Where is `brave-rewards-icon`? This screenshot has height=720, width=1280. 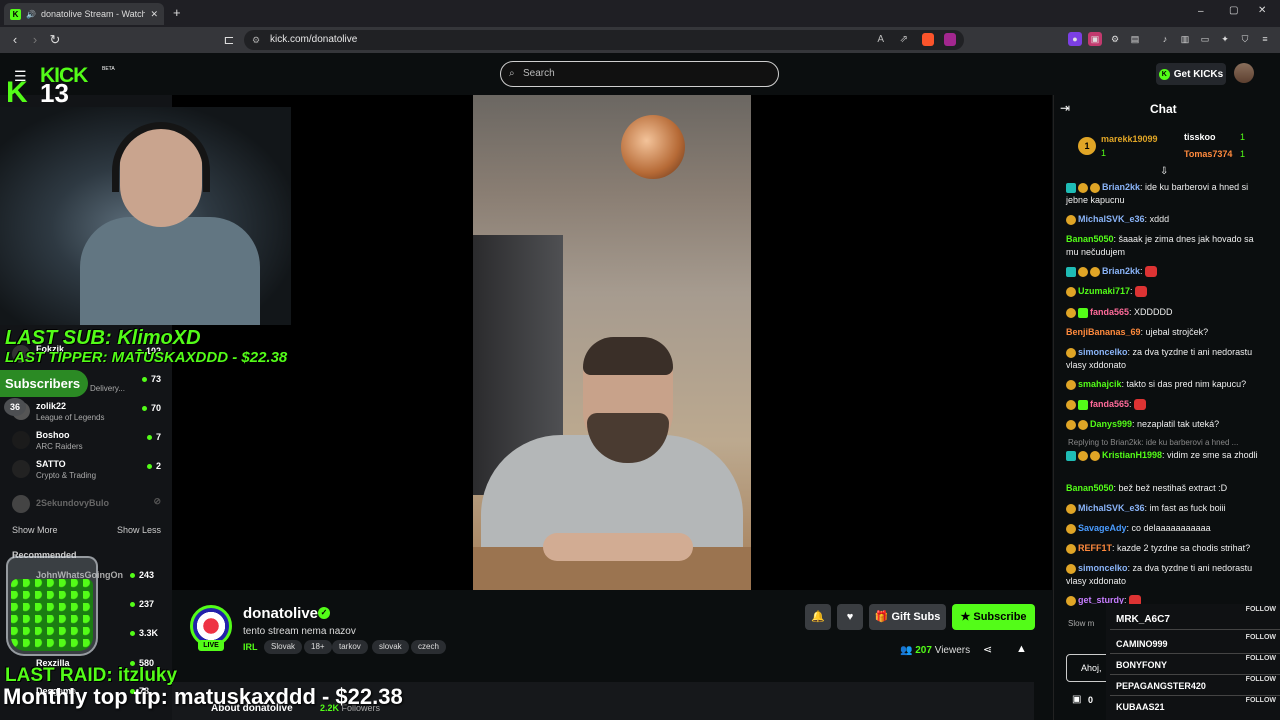 brave-rewards-icon is located at coordinates (950, 39).